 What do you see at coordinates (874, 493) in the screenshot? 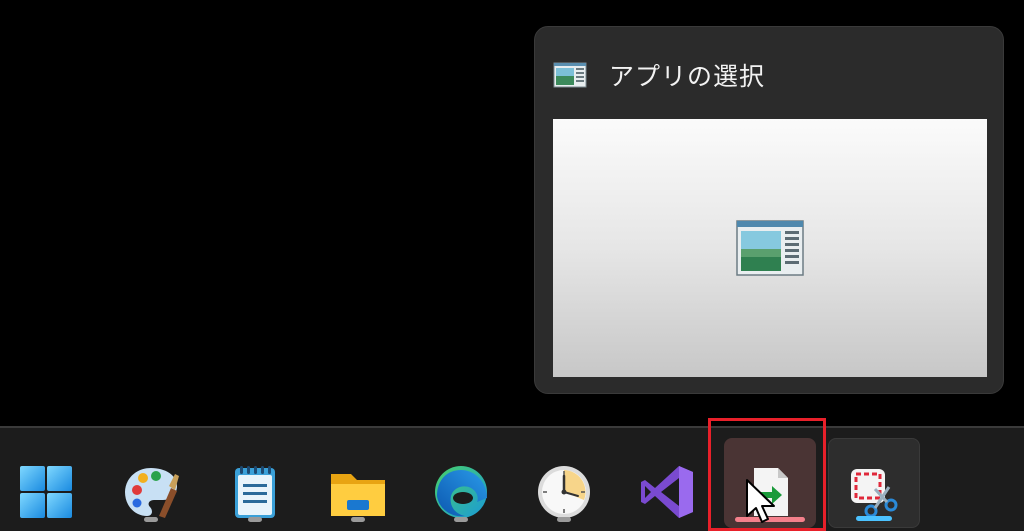
I see `snipping-tool-icon` at bounding box center [874, 493].